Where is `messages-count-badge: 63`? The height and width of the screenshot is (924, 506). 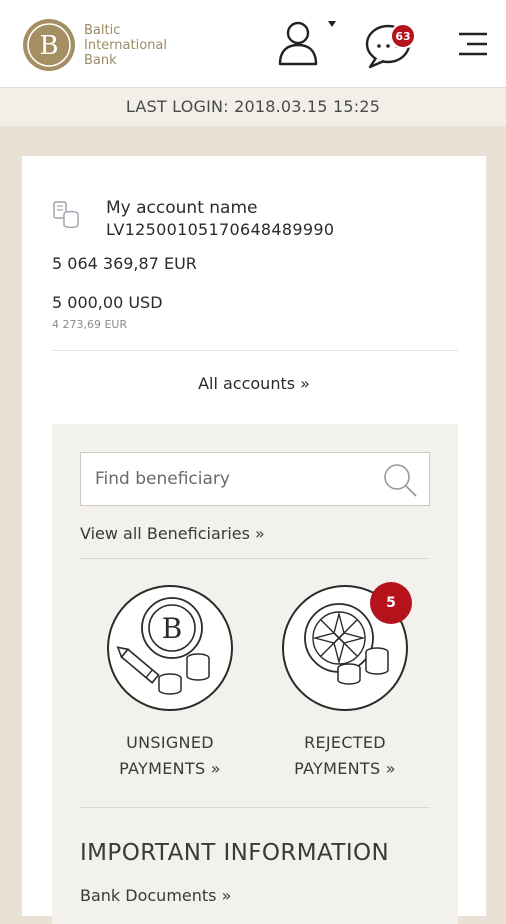 messages-count-badge: 63 is located at coordinates (403, 36).